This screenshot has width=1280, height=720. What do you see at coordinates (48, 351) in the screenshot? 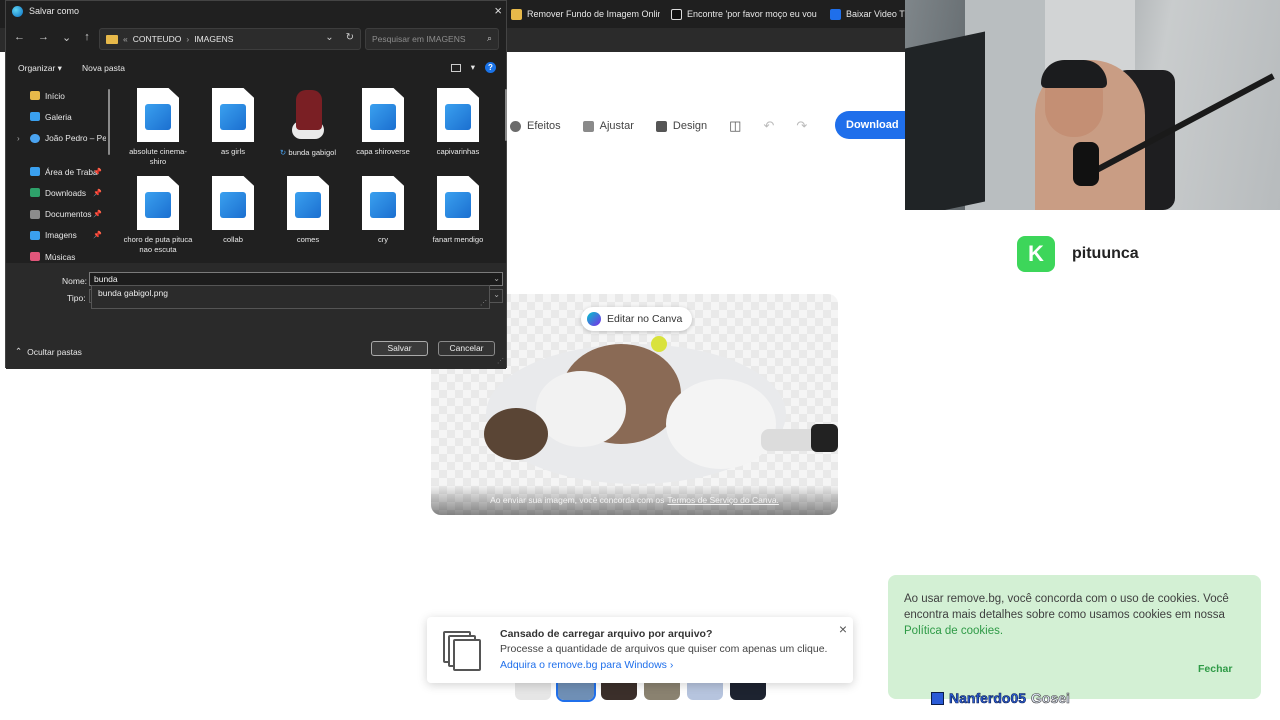
I see `hide-folders-toggle: ⌃ Ocultar pastas` at bounding box center [48, 351].